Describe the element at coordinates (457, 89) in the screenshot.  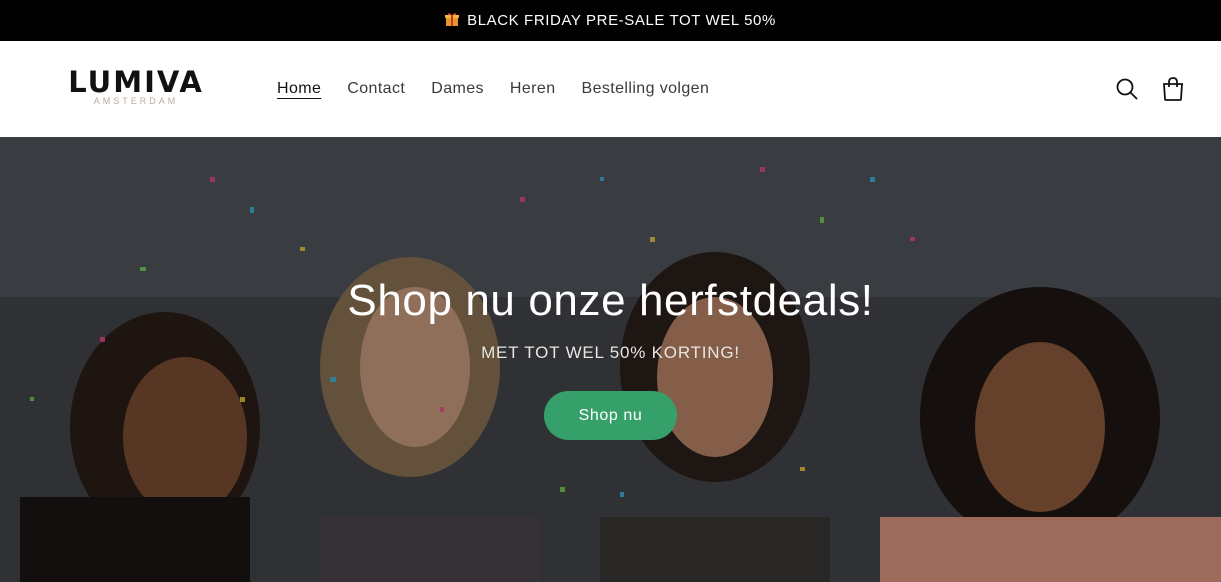
I see `nav-item-dames: Dames` at that location.